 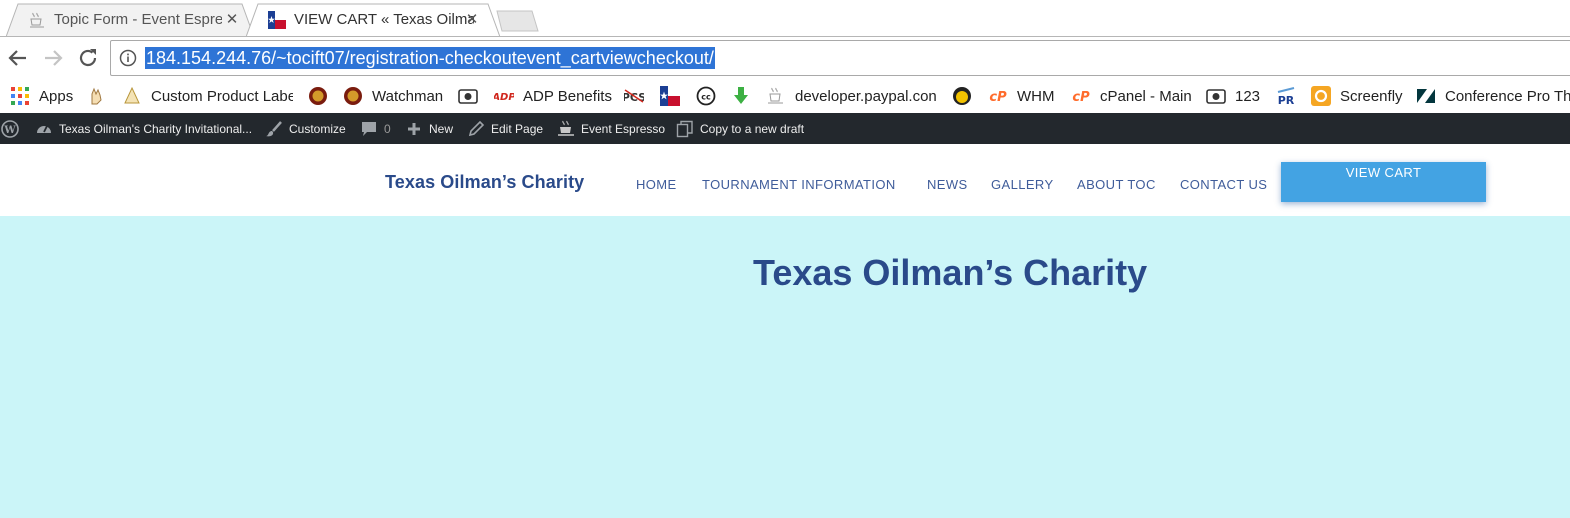 I want to click on bookmark-screenfly: Screenfly, so click(x=1357, y=96).